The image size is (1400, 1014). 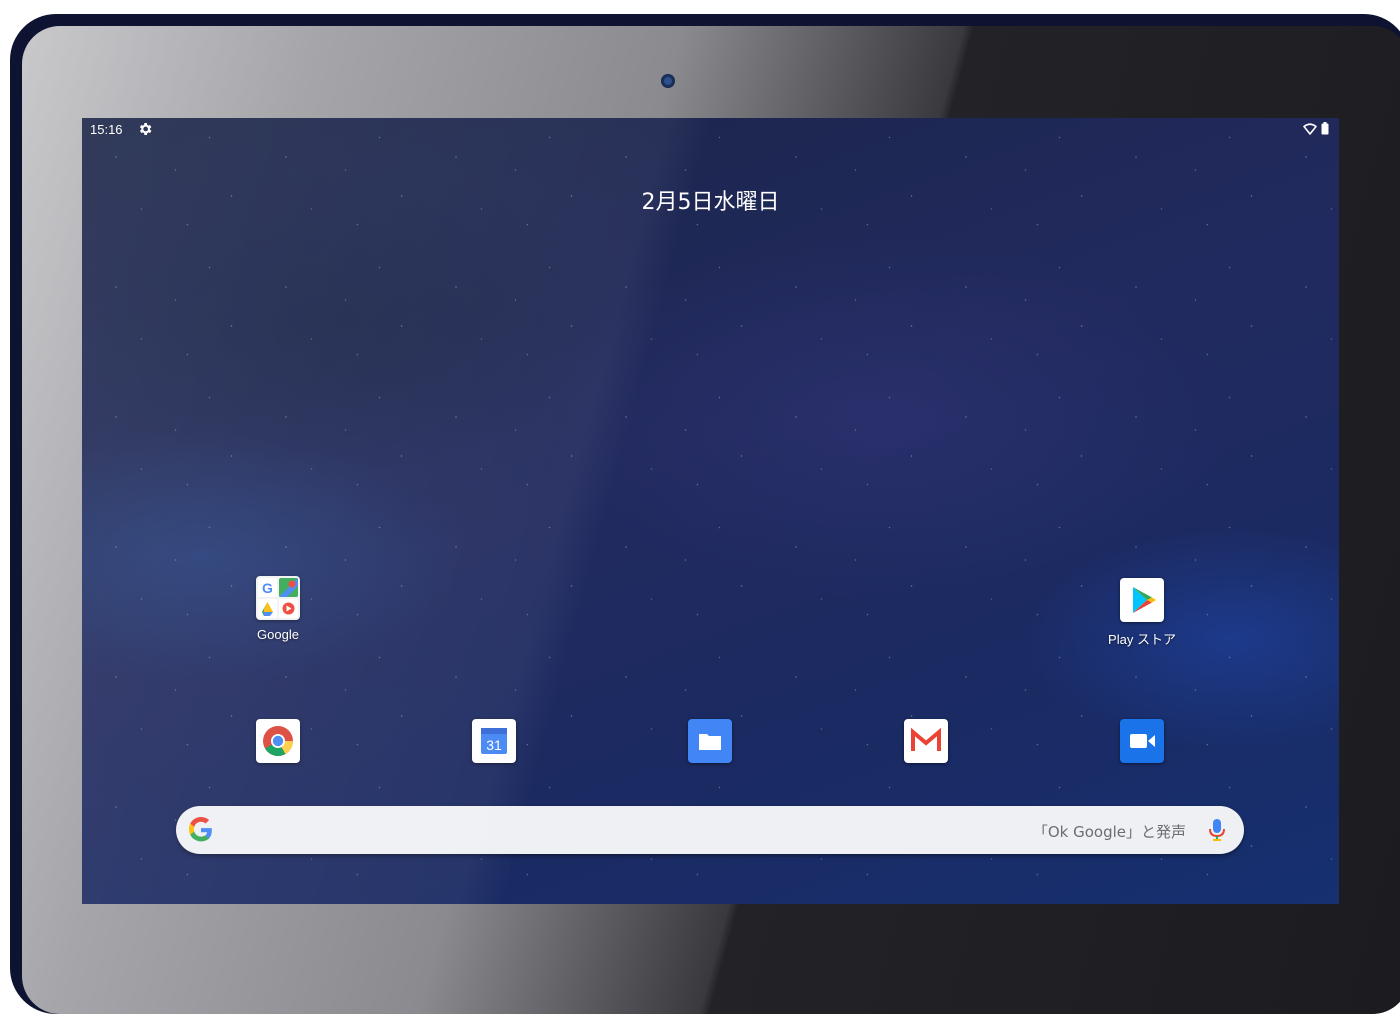 I want to click on files-icon, so click(x=710, y=741).